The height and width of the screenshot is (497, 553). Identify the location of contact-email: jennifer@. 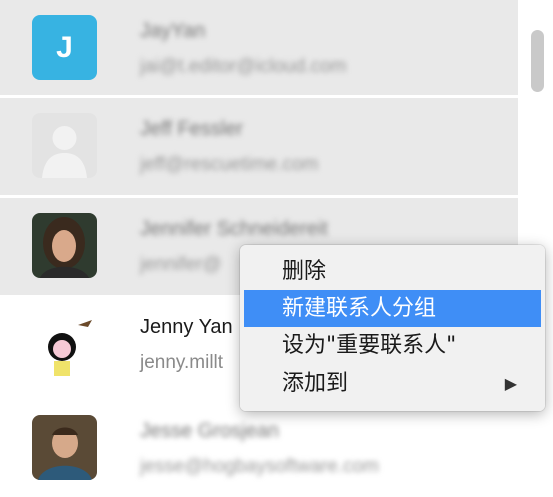
(181, 264).